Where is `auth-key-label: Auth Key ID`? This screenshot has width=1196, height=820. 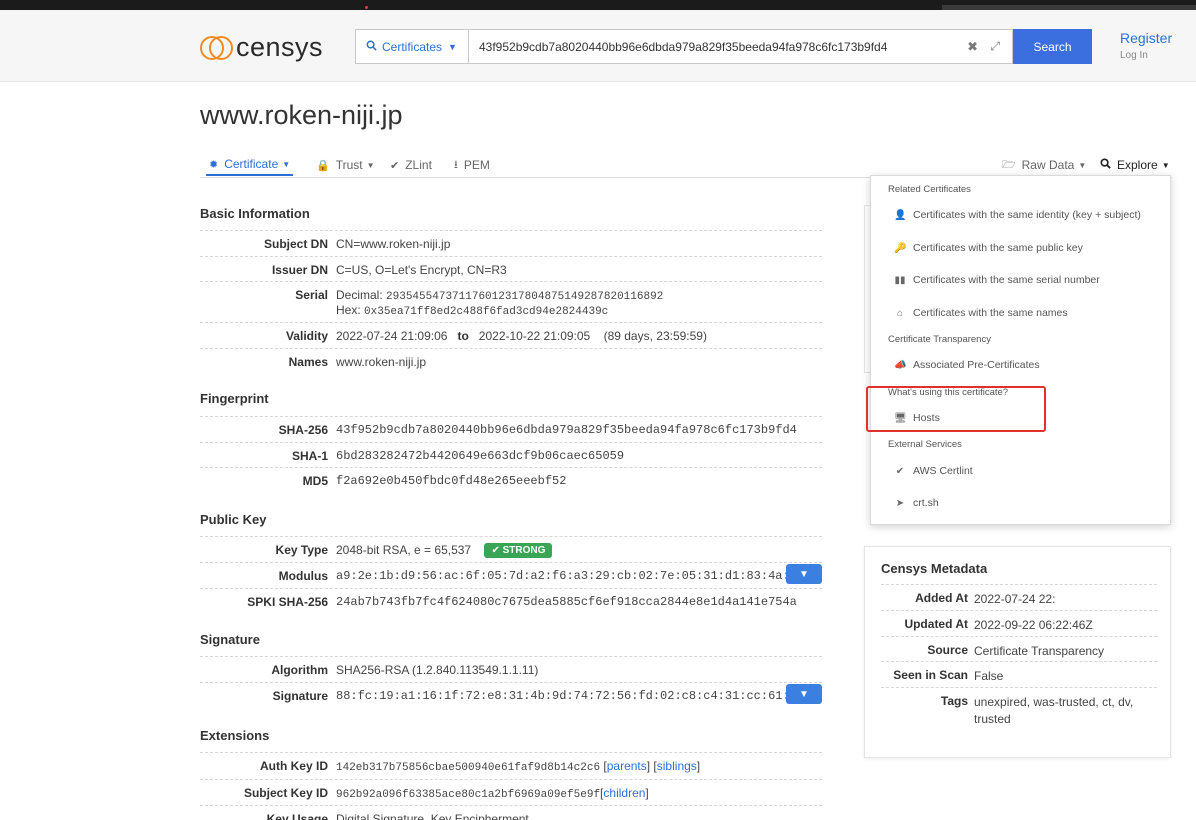 auth-key-label: Auth Key ID is located at coordinates (293, 766).